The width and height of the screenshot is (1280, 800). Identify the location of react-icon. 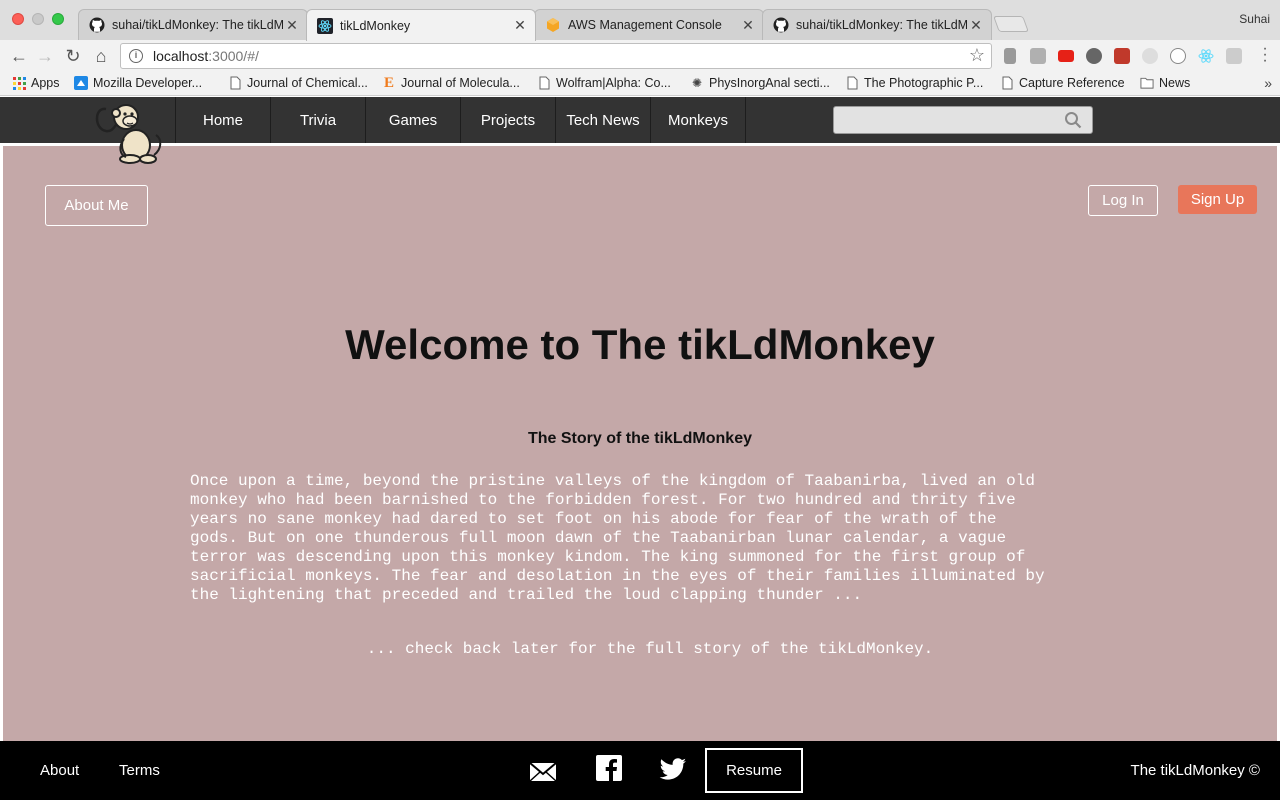
(325, 25).